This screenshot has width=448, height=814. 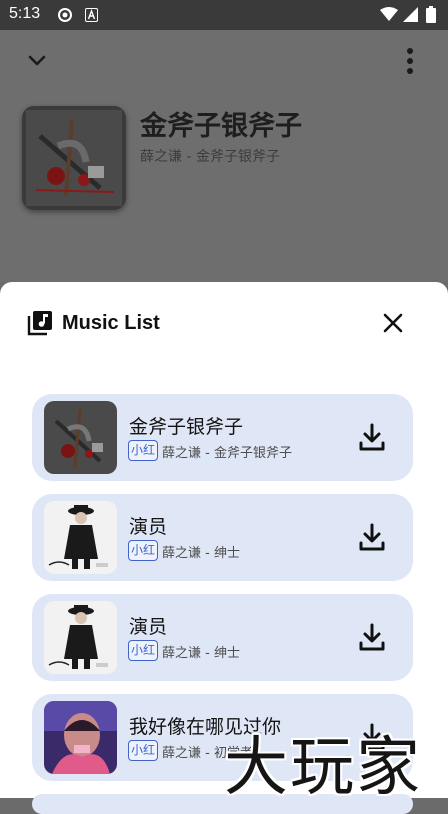 I want to click on song-item: 金斧子银斧子 小红 薛之谦 - 金斧子银斧子, so click(x=222, y=437).